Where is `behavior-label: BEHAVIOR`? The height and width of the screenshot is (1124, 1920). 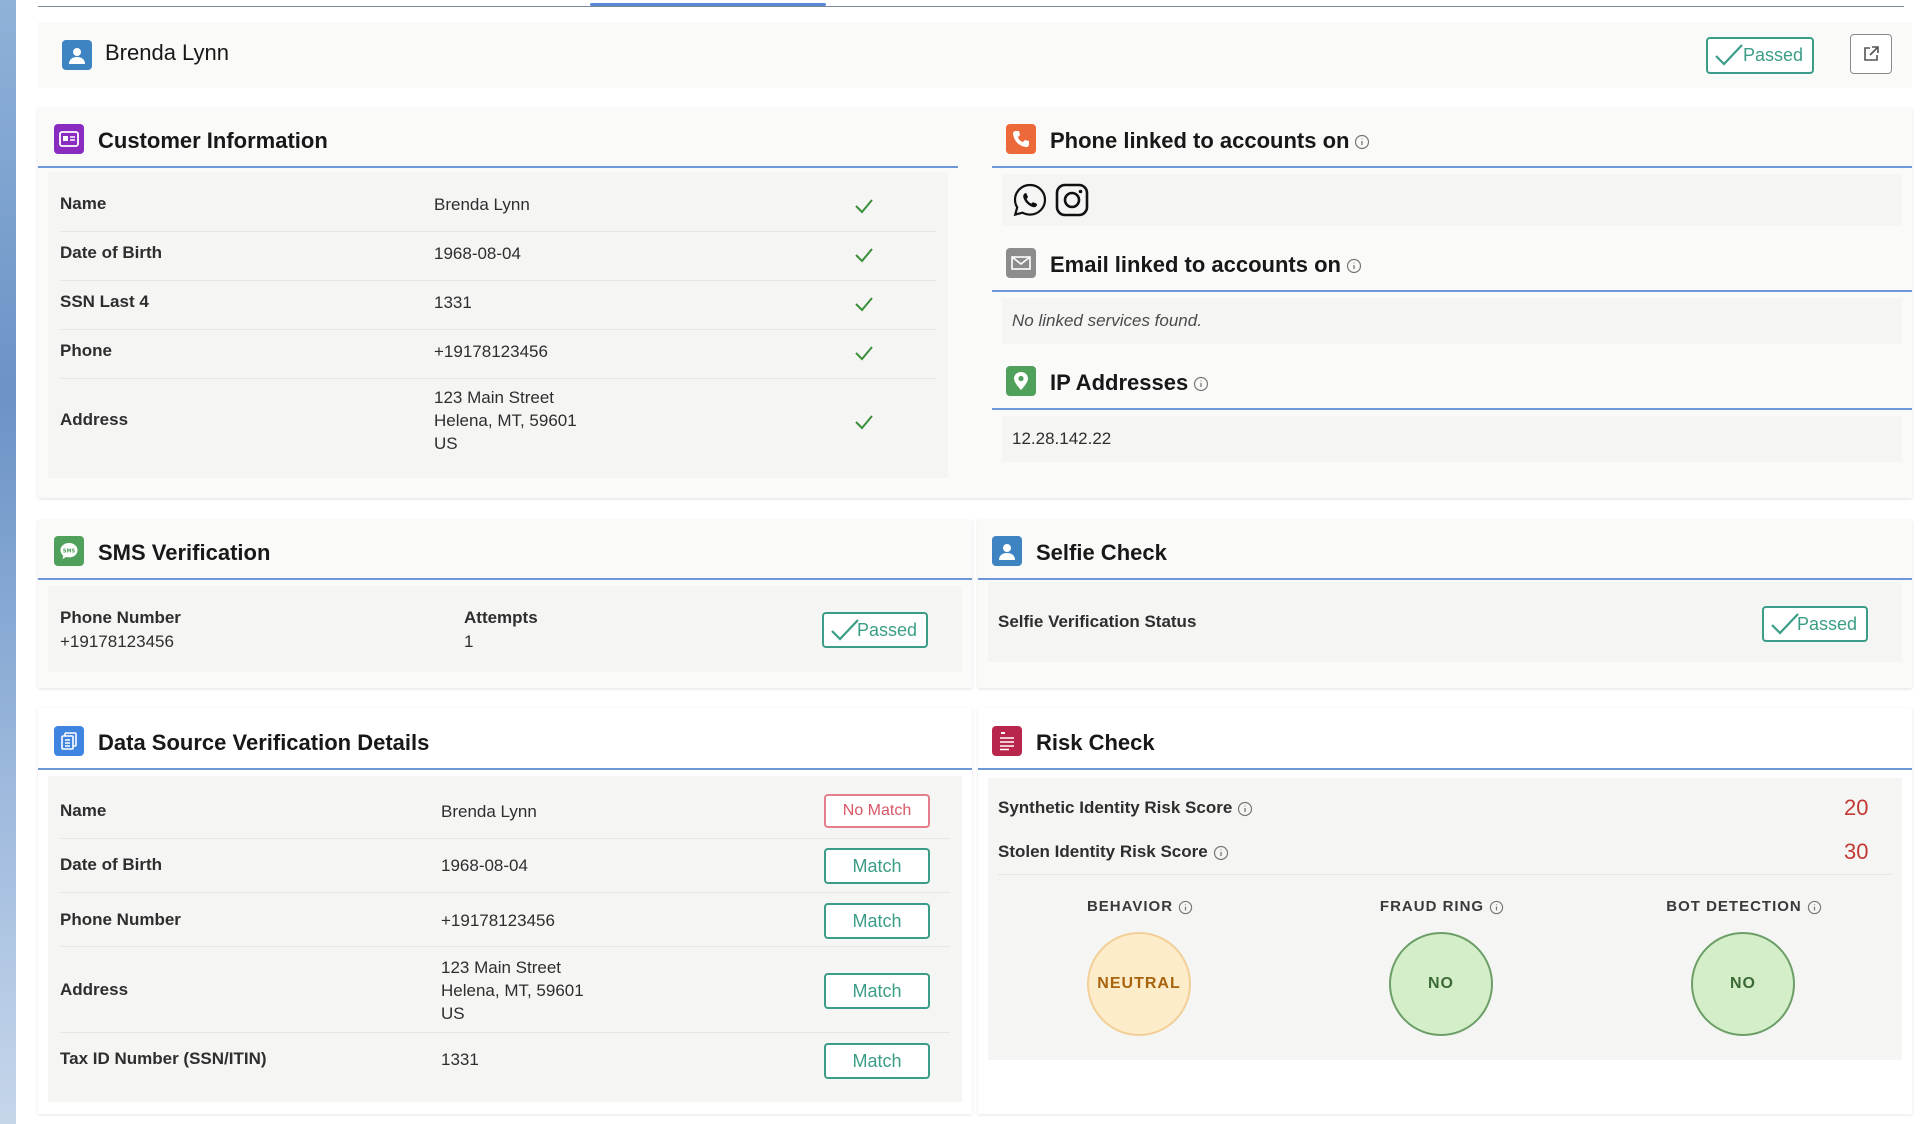
behavior-label: BEHAVIOR is located at coordinates (1140, 906).